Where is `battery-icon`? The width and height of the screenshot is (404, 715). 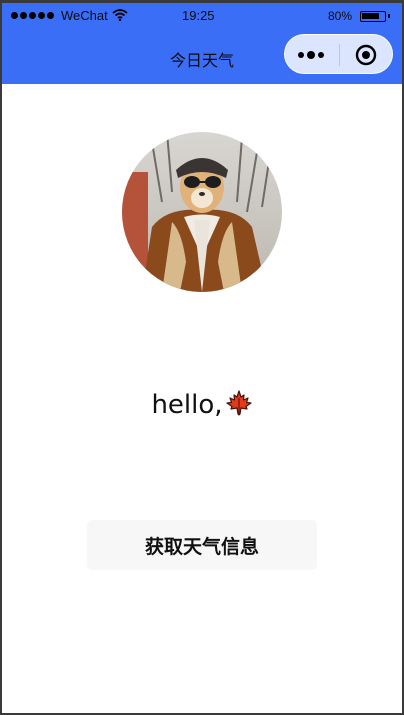
battery-icon is located at coordinates (375, 16).